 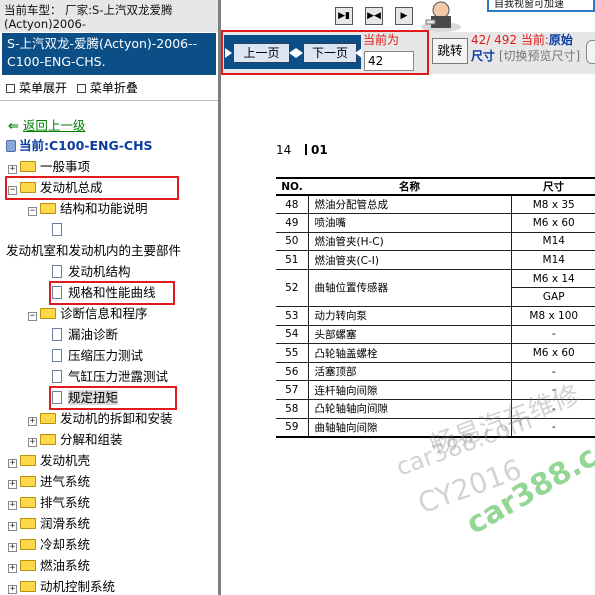 I want to click on tree-node-label: 动机控制系统, so click(x=78, y=586).